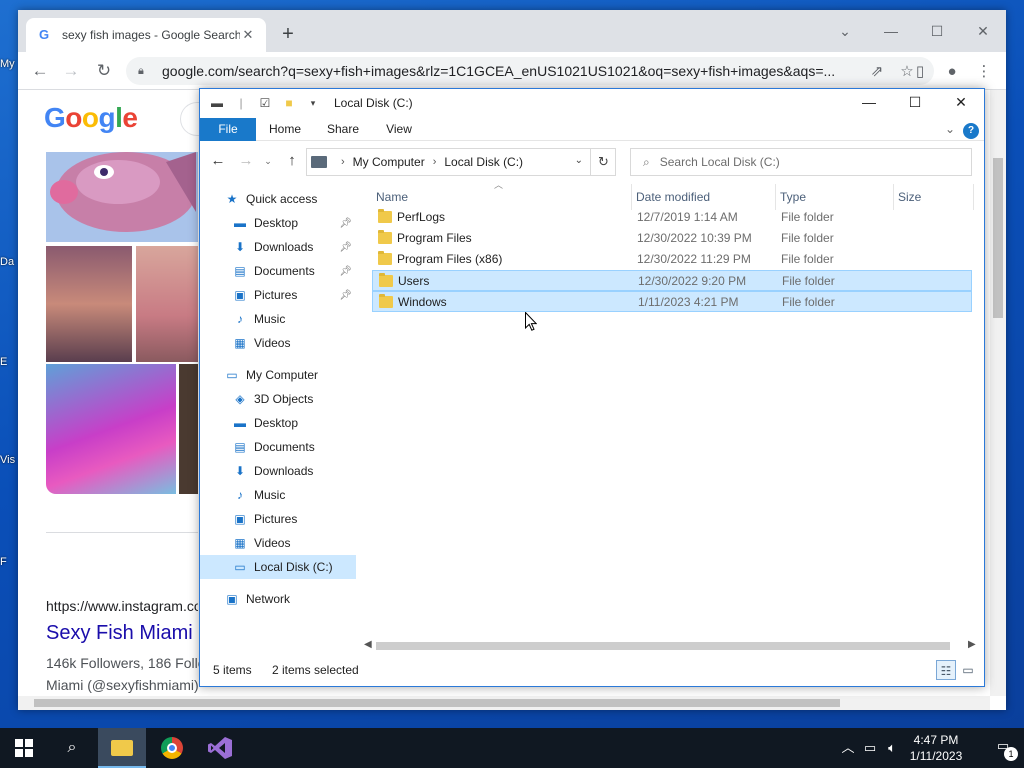  I want to click on fish-image-thumbnail, so click(122, 197).